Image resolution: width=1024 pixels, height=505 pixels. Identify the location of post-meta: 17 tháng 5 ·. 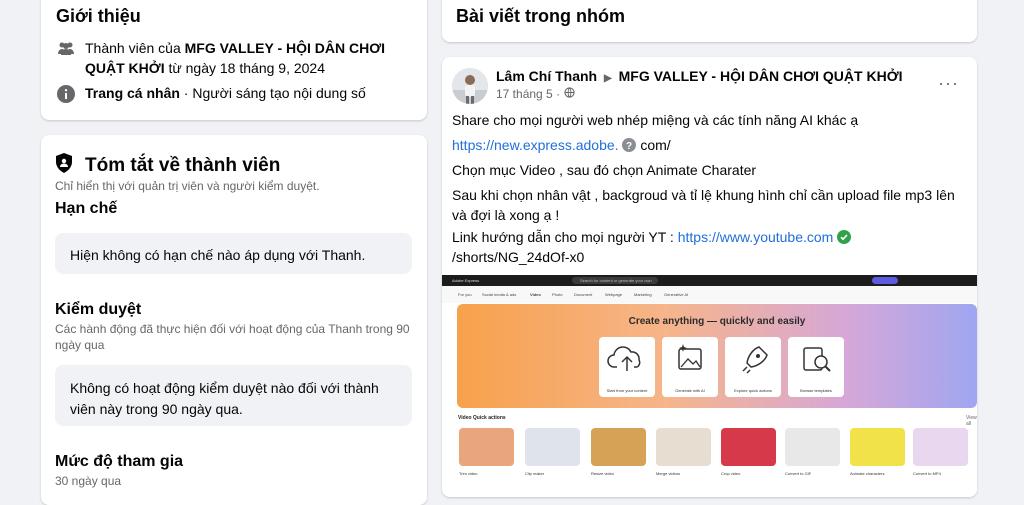
(535, 94).